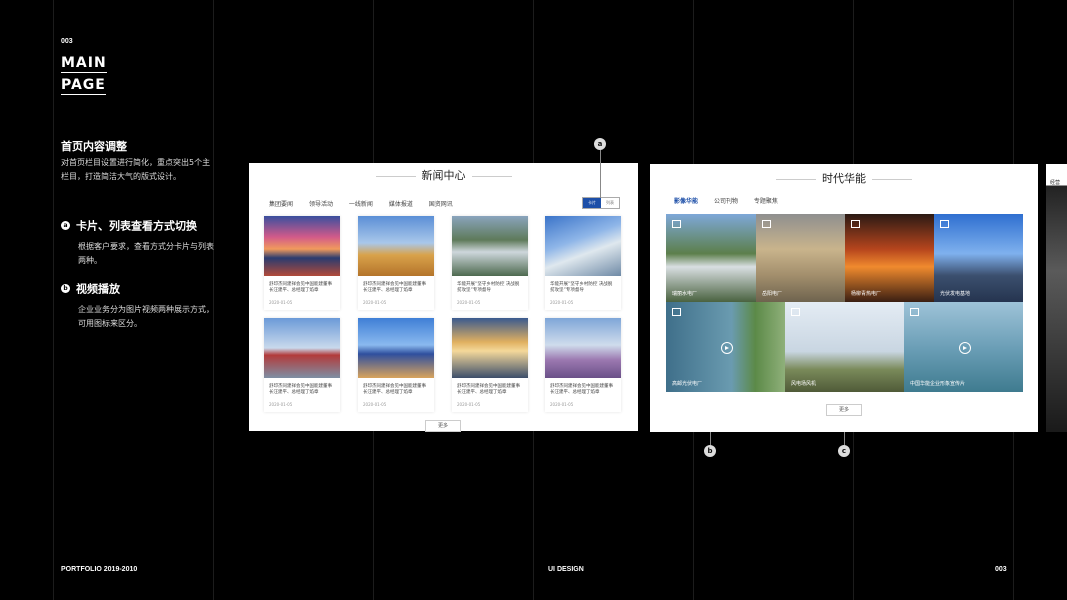  What do you see at coordinates (53, 300) in the screenshot?
I see `grid-line` at bounding box center [53, 300].